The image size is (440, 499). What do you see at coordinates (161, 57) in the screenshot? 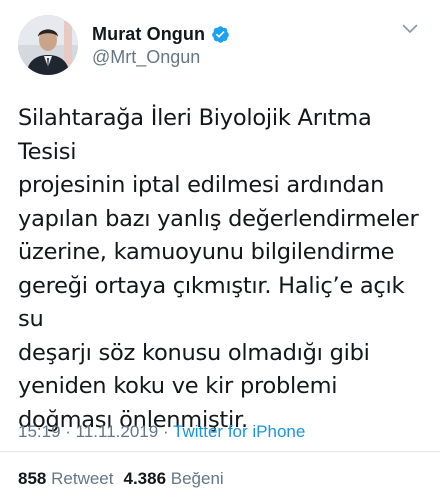
I see `user-handle: @Mrt_Ongun` at bounding box center [161, 57].